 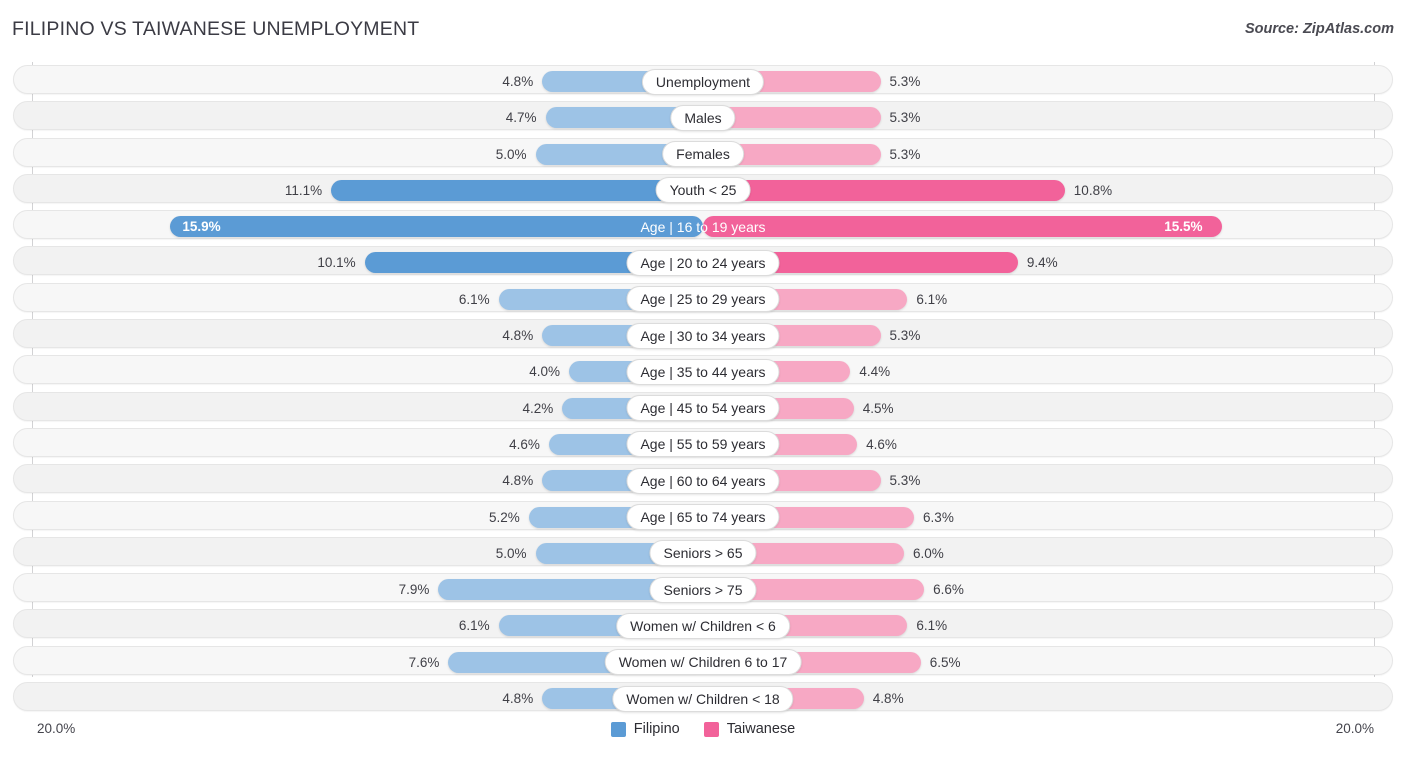 What do you see at coordinates (1093, 190) in the screenshot?
I see `value-label-taiwanese: 10.8%` at bounding box center [1093, 190].